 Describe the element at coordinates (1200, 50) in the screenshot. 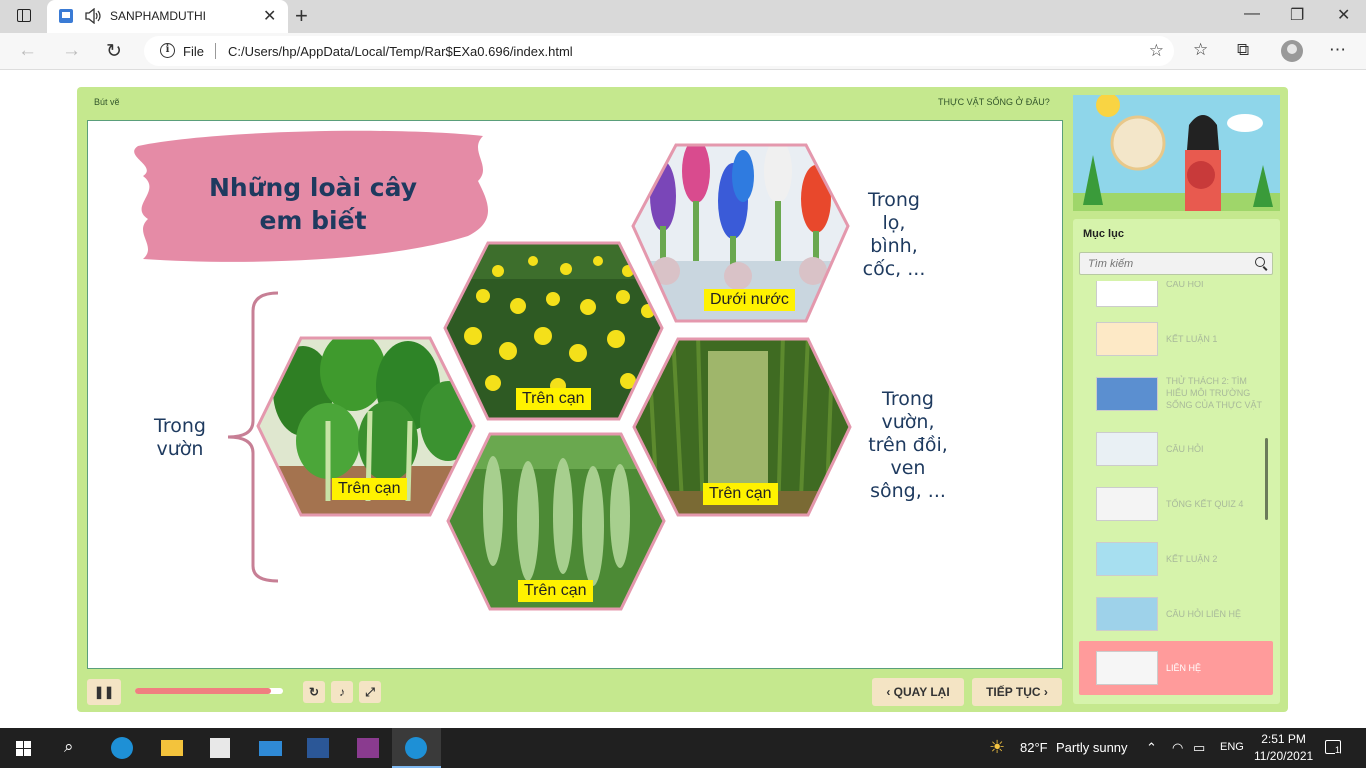

I see `favorites-icon: ☆` at that location.